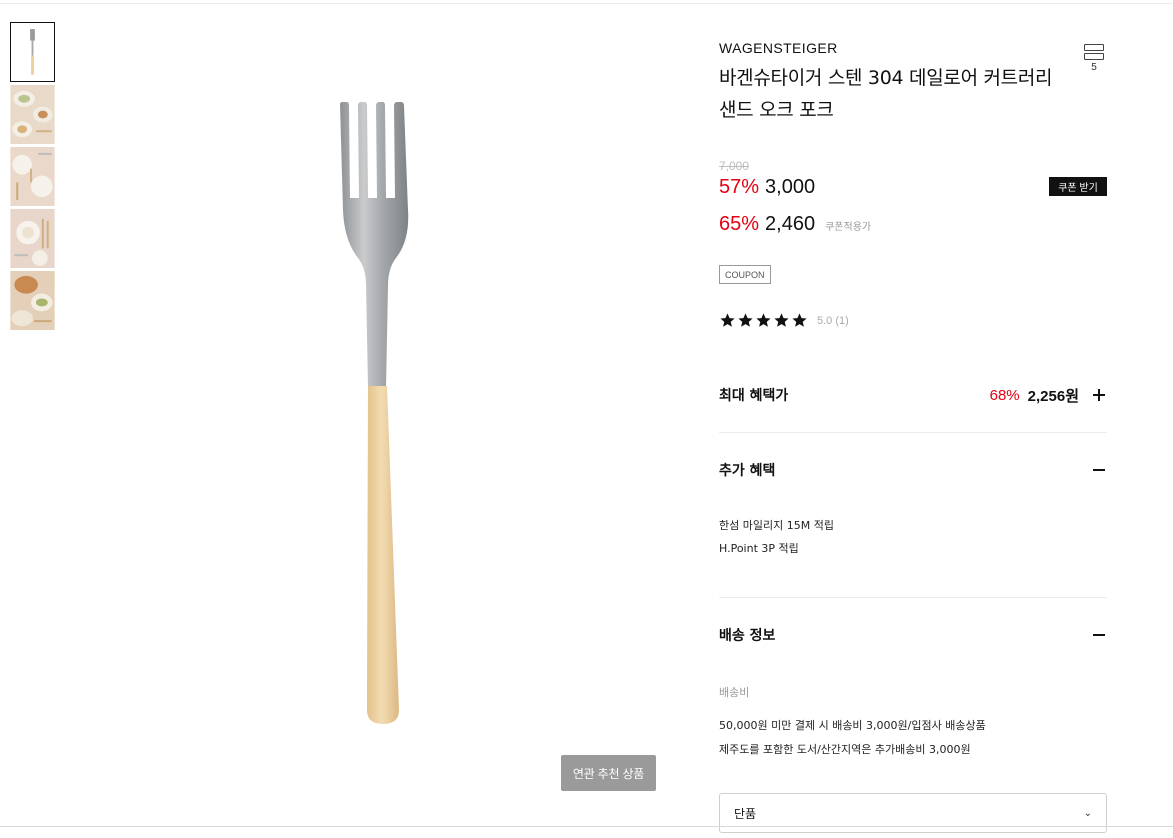 The width and height of the screenshot is (1173, 838). Describe the element at coordinates (790, 187) in the screenshot. I see `sale-price: 3,000` at that location.